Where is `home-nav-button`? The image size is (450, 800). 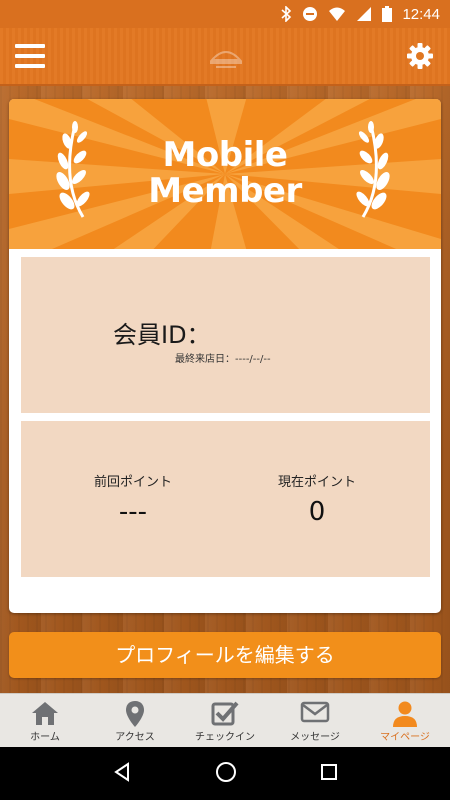 home-nav-button is located at coordinates (226, 774).